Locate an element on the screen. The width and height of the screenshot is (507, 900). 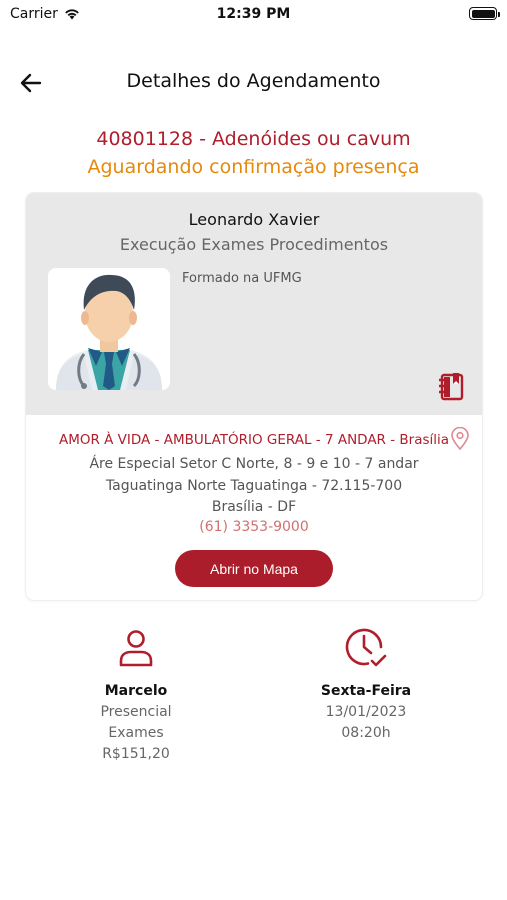
exam-title: 40801128 - Adenóides ou cavum is located at coordinates (253, 139).